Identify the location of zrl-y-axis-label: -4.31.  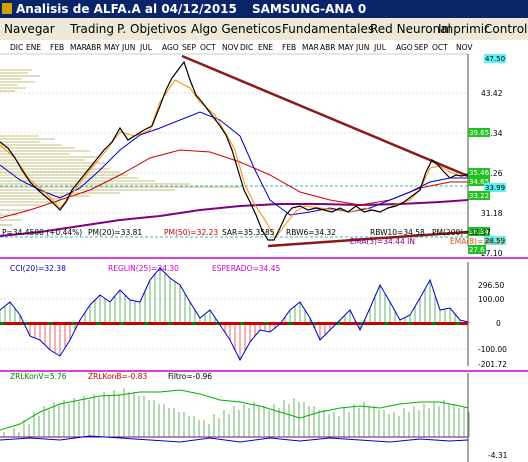
(498, 455).